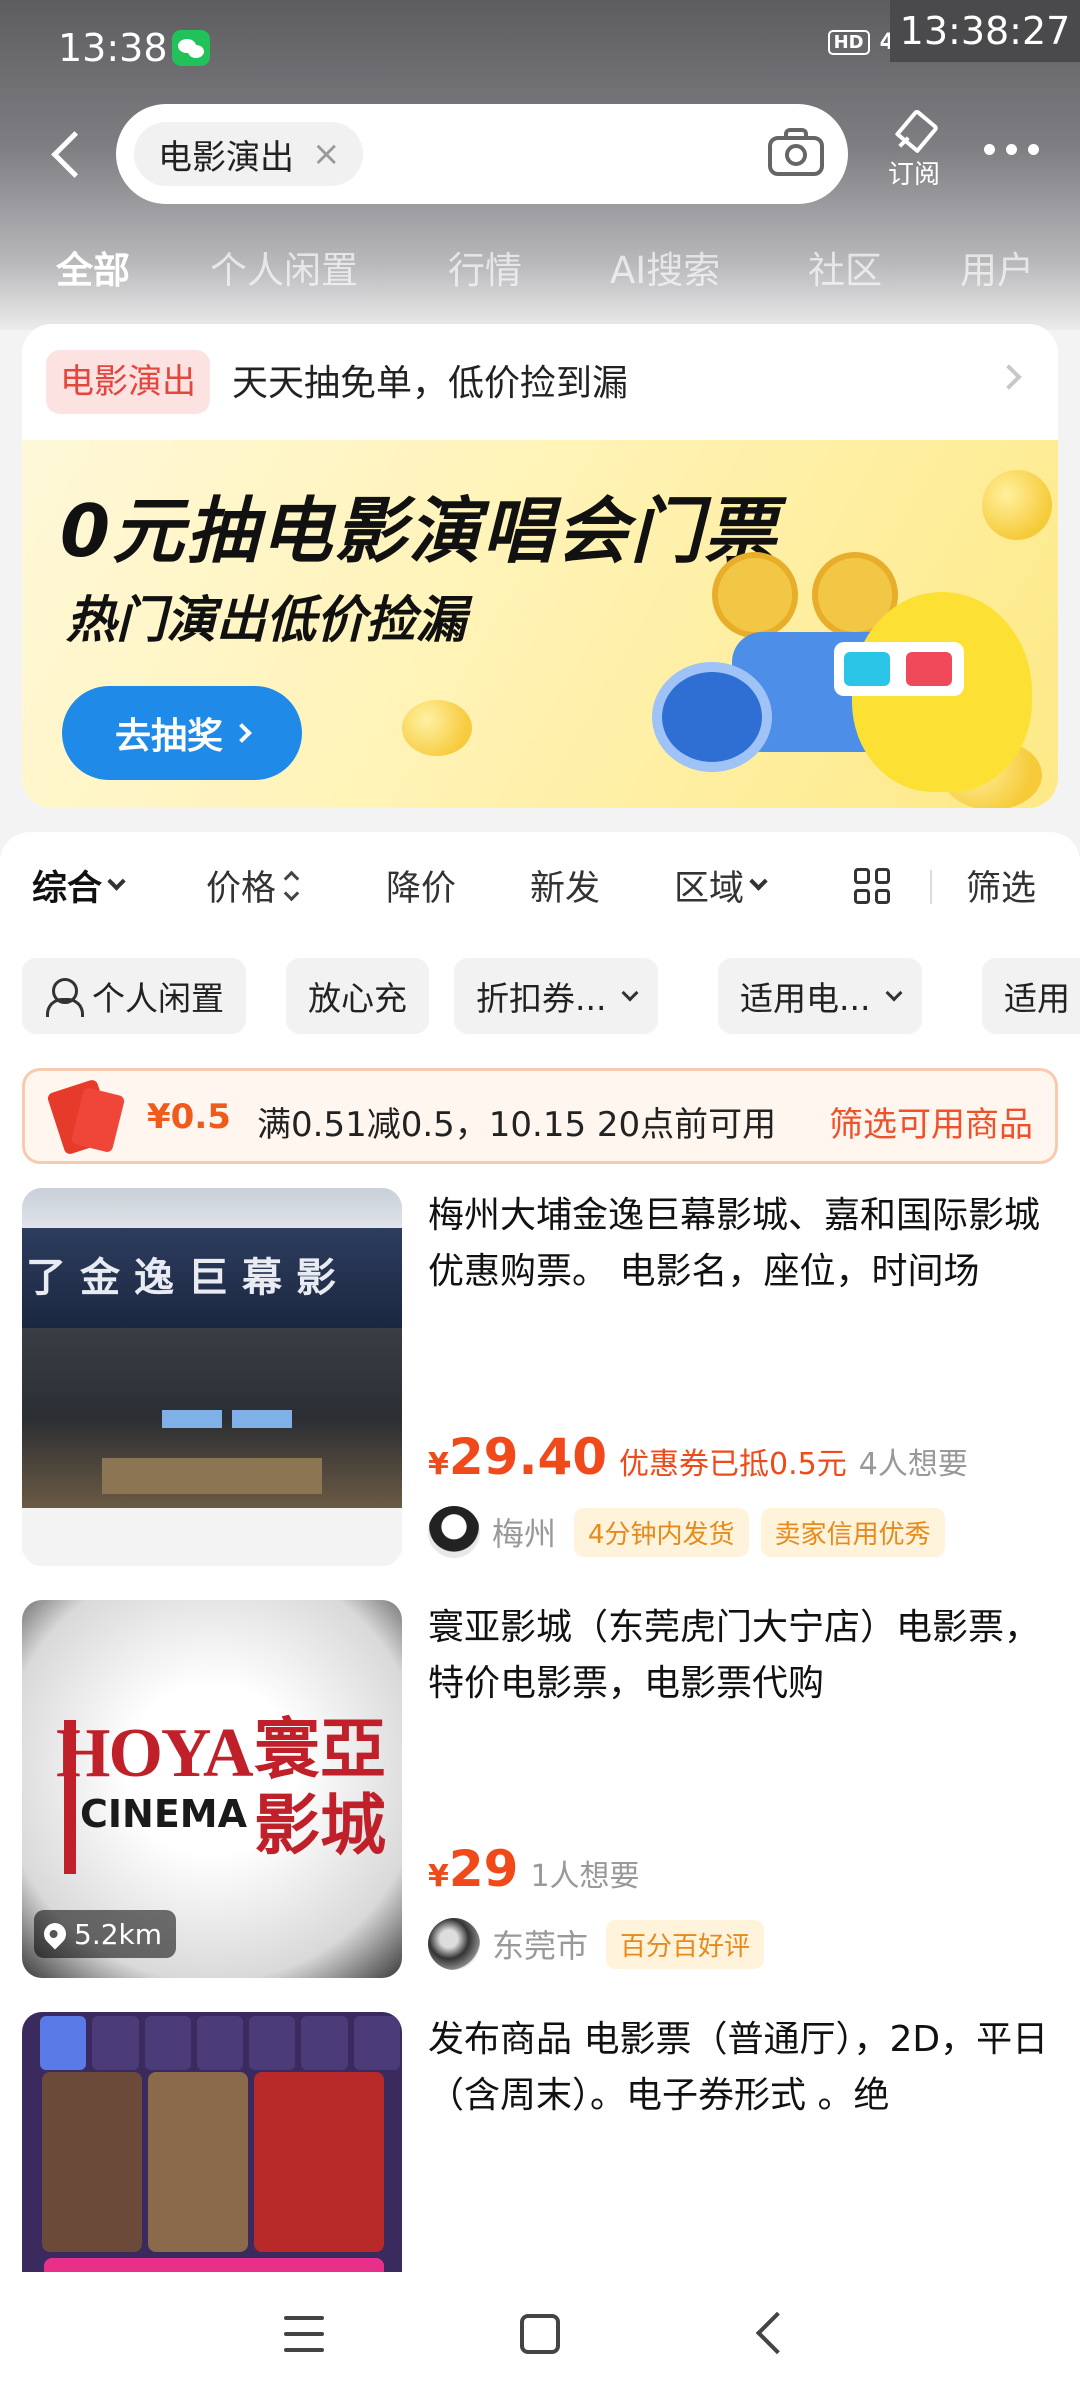  I want to click on overlay-clock: 13:38:27, so click(985, 31).